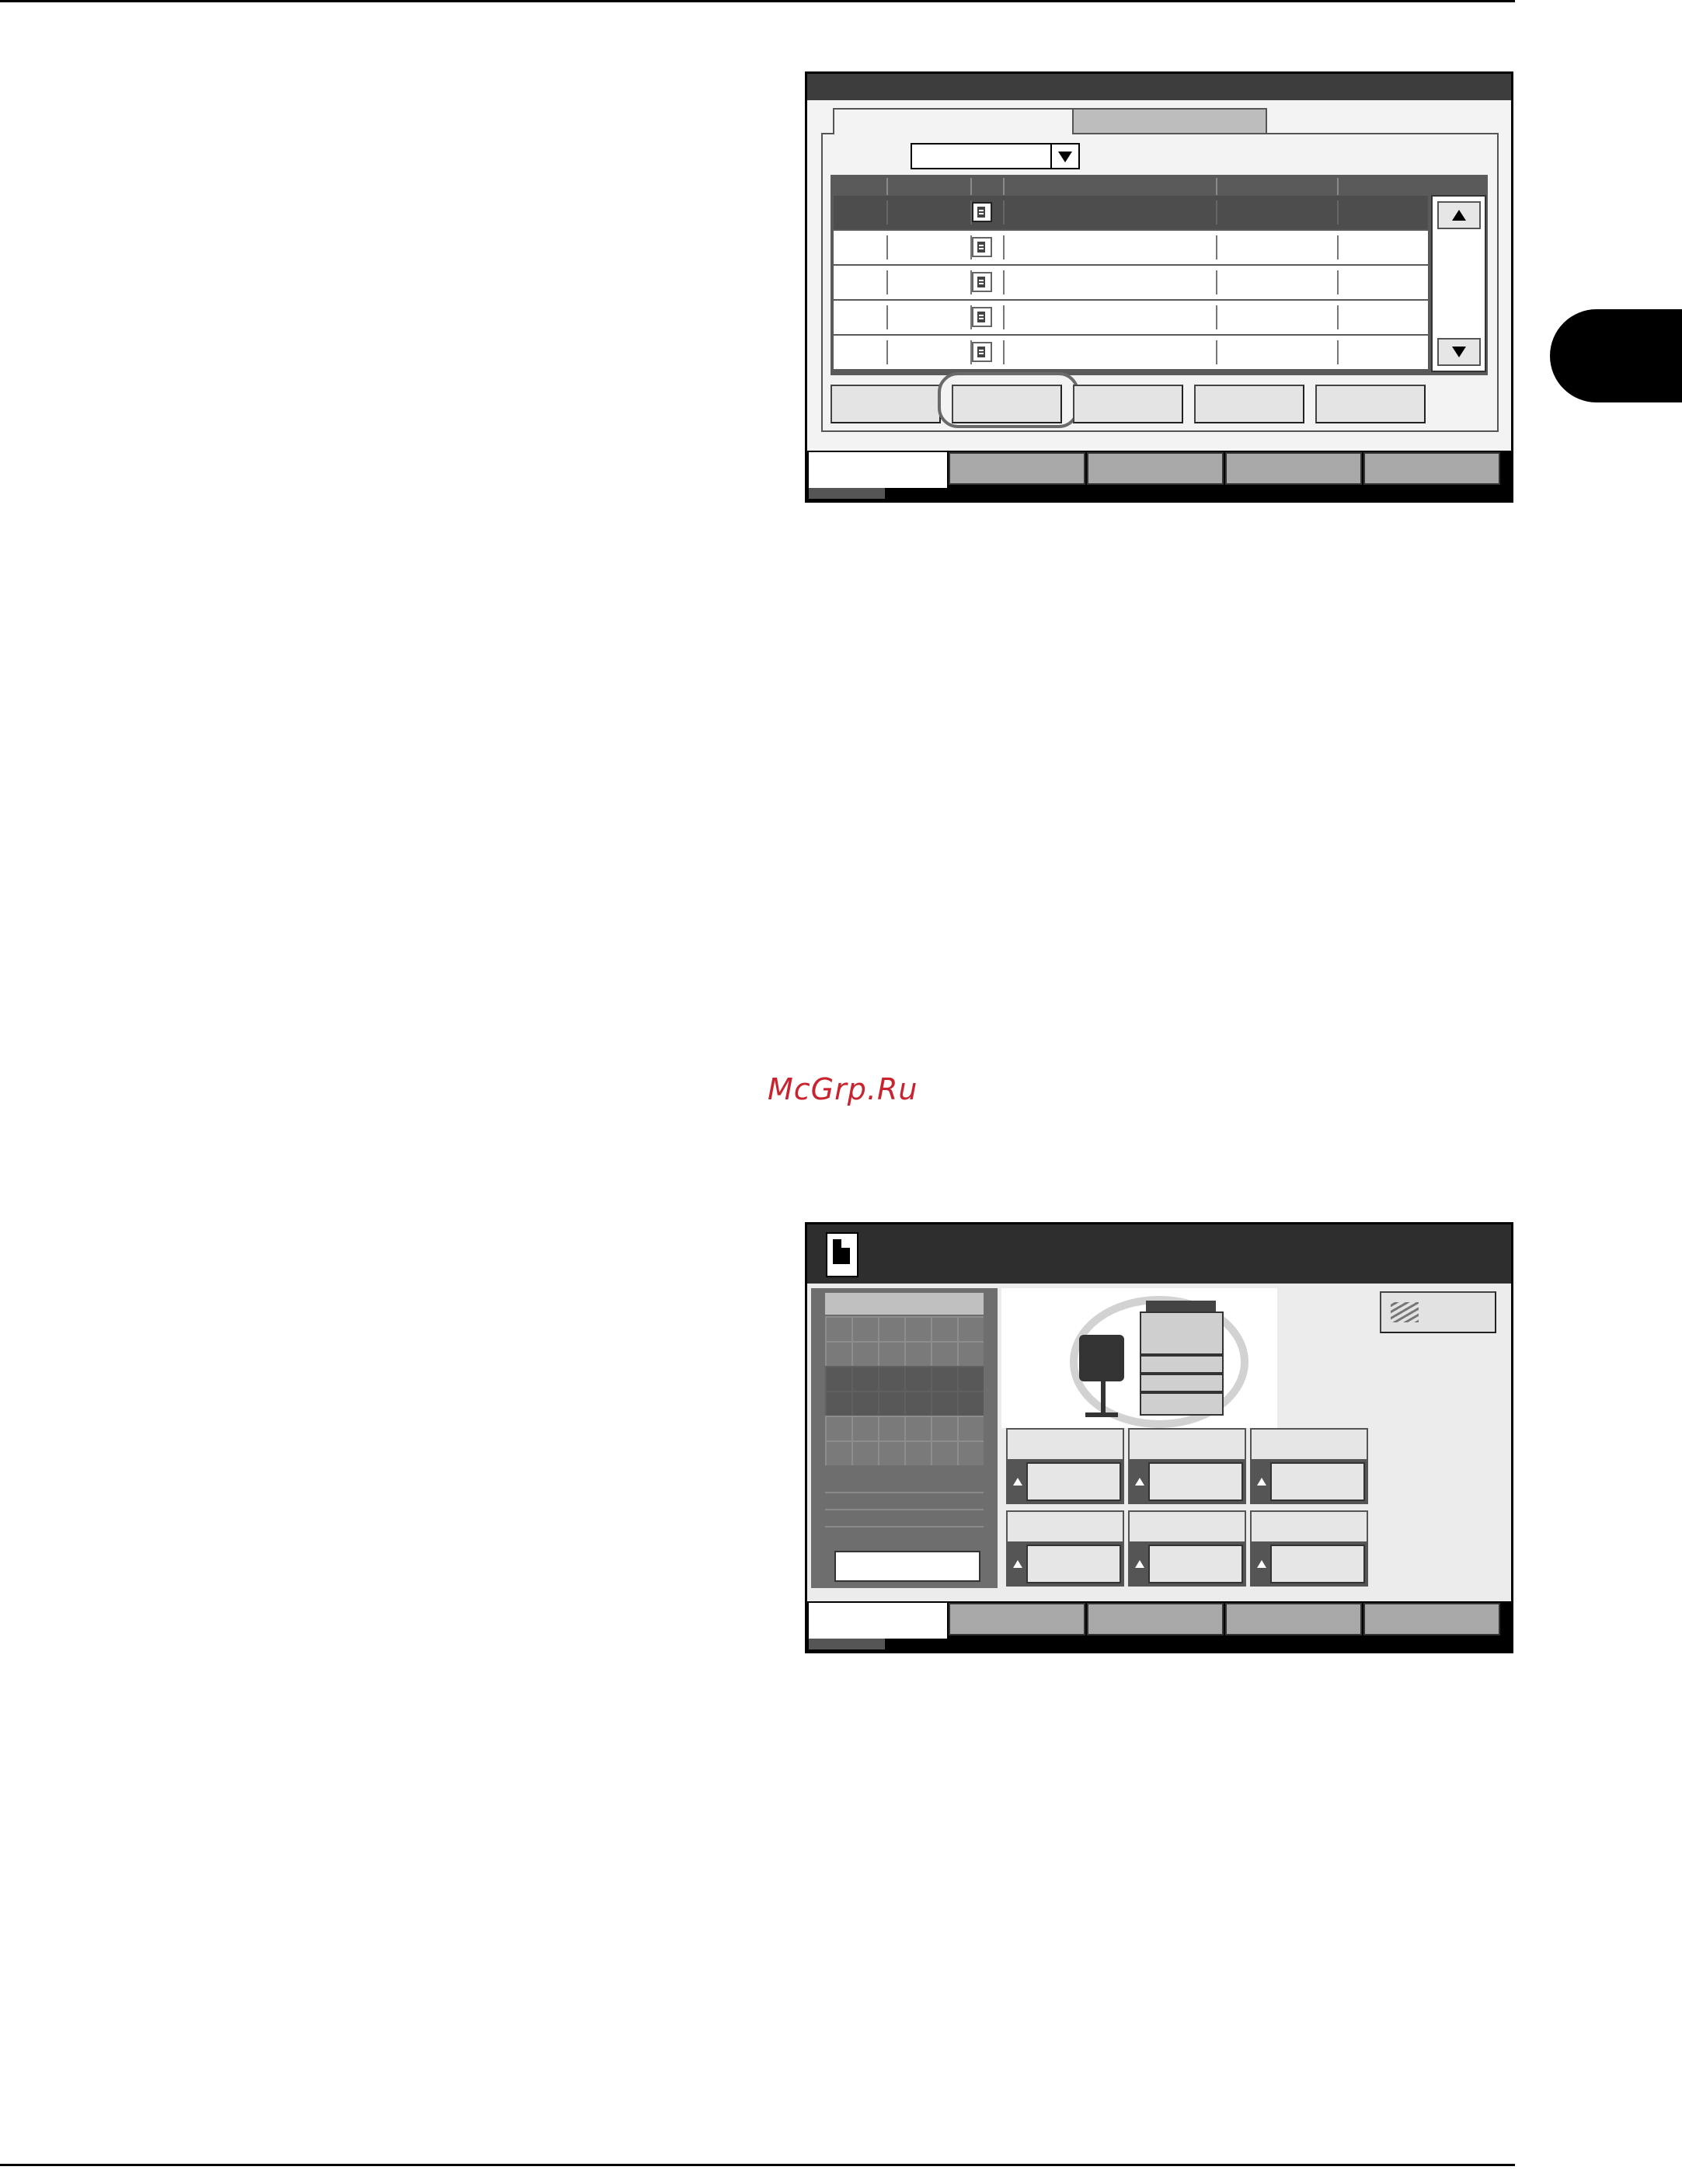  I want to click on list-header, so click(1135, 187).